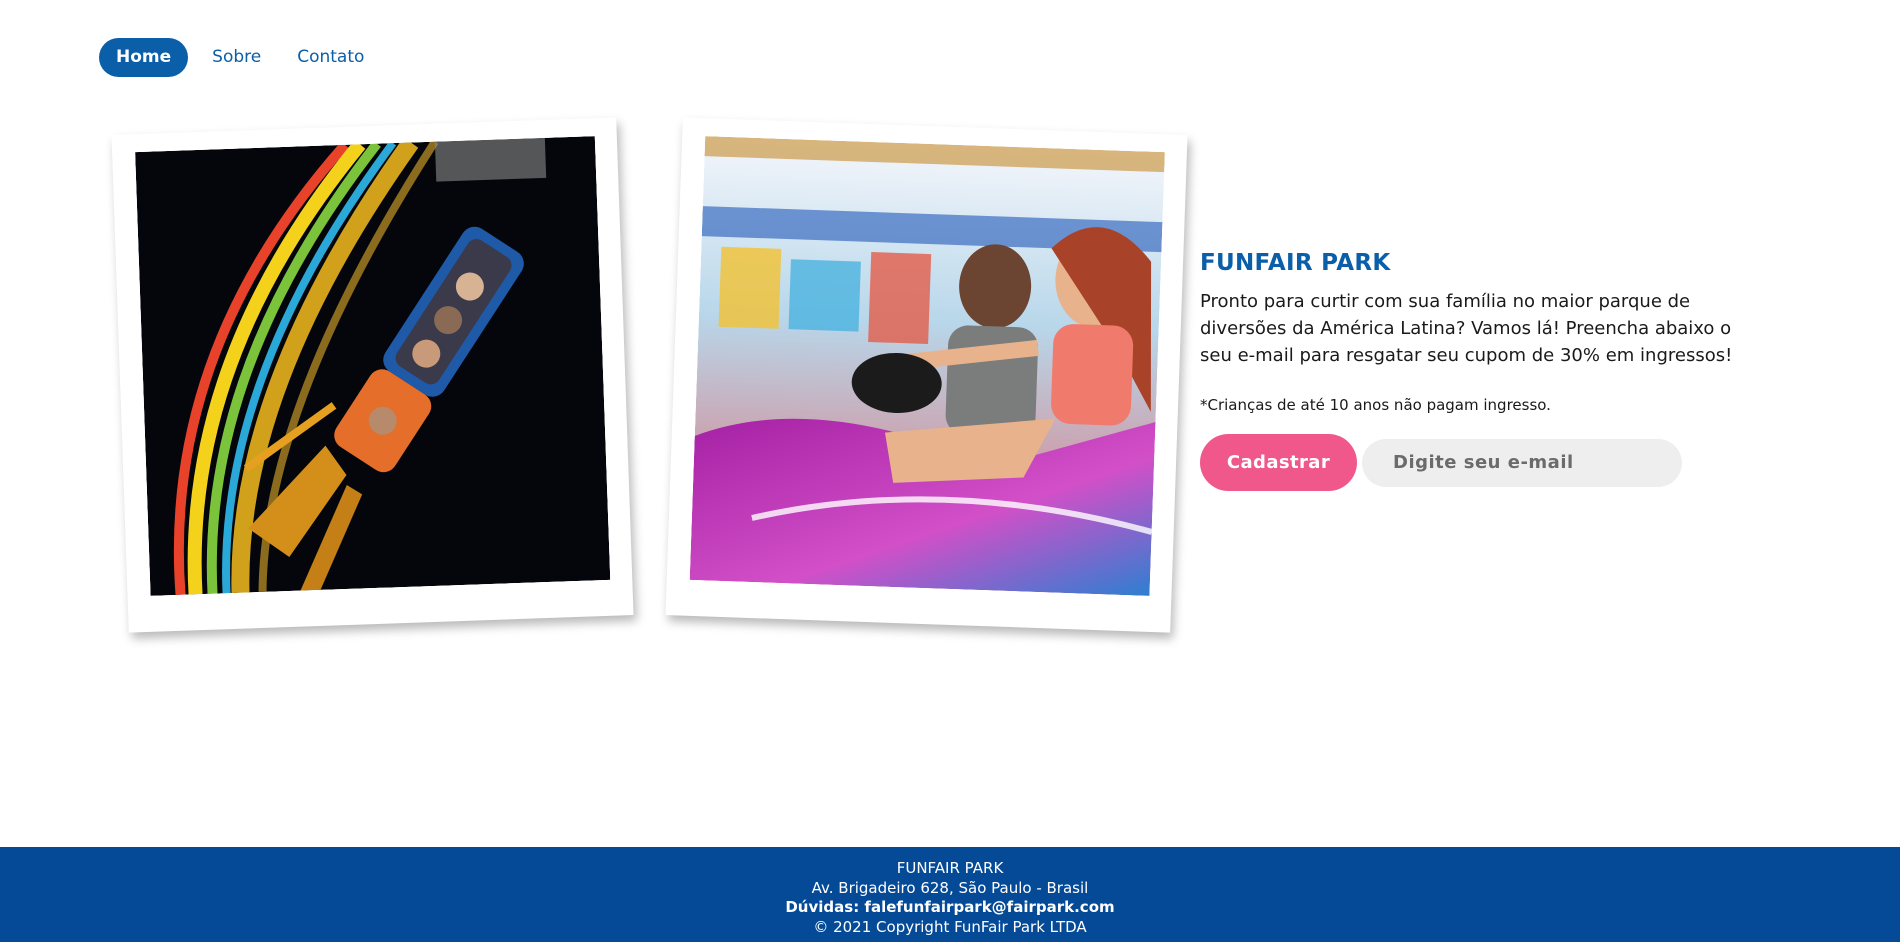  Describe the element at coordinates (373, 366) in the screenshot. I see `roller-coaster-image` at that location.